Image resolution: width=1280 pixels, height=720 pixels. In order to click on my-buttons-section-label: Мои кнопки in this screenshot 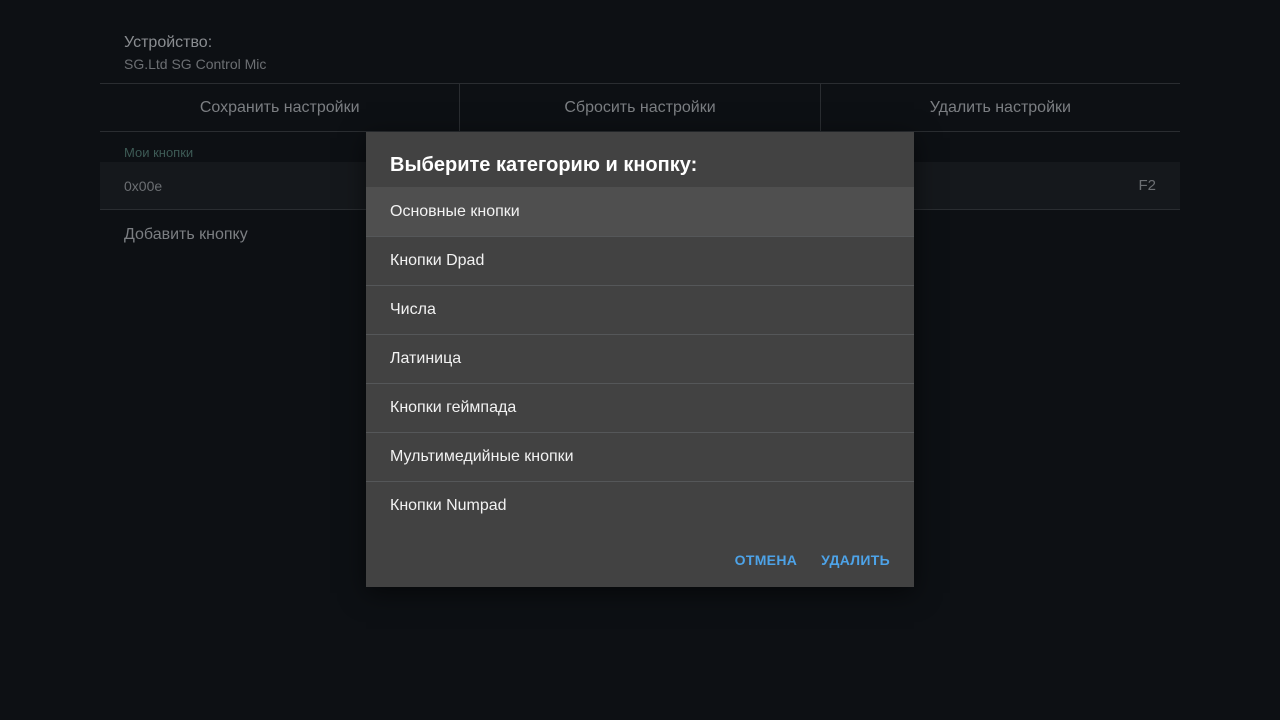, I will do `click(159, 152)`.